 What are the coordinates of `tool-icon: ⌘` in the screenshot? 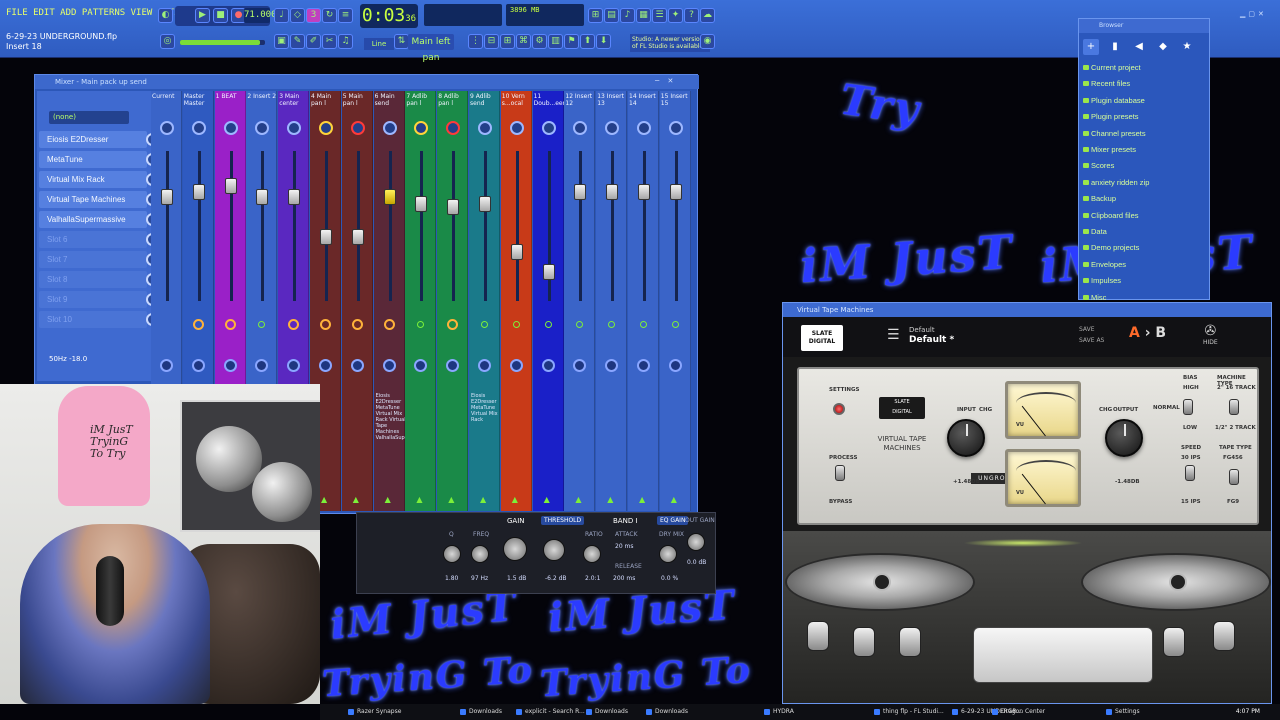 It's located at (523, 41).